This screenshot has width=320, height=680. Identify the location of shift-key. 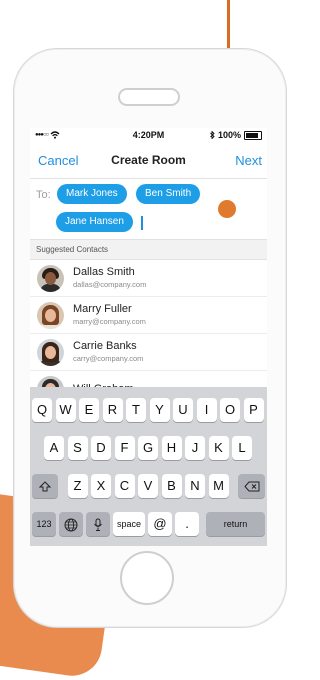
(45, 486).